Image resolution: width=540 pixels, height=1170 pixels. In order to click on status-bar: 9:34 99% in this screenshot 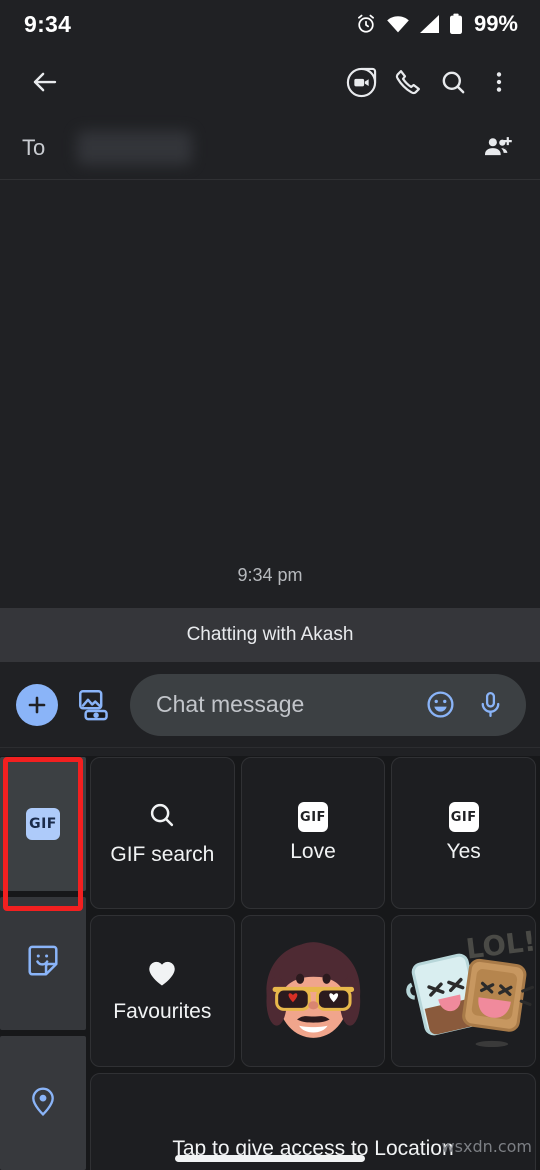, I will do `click(270, 24)`.